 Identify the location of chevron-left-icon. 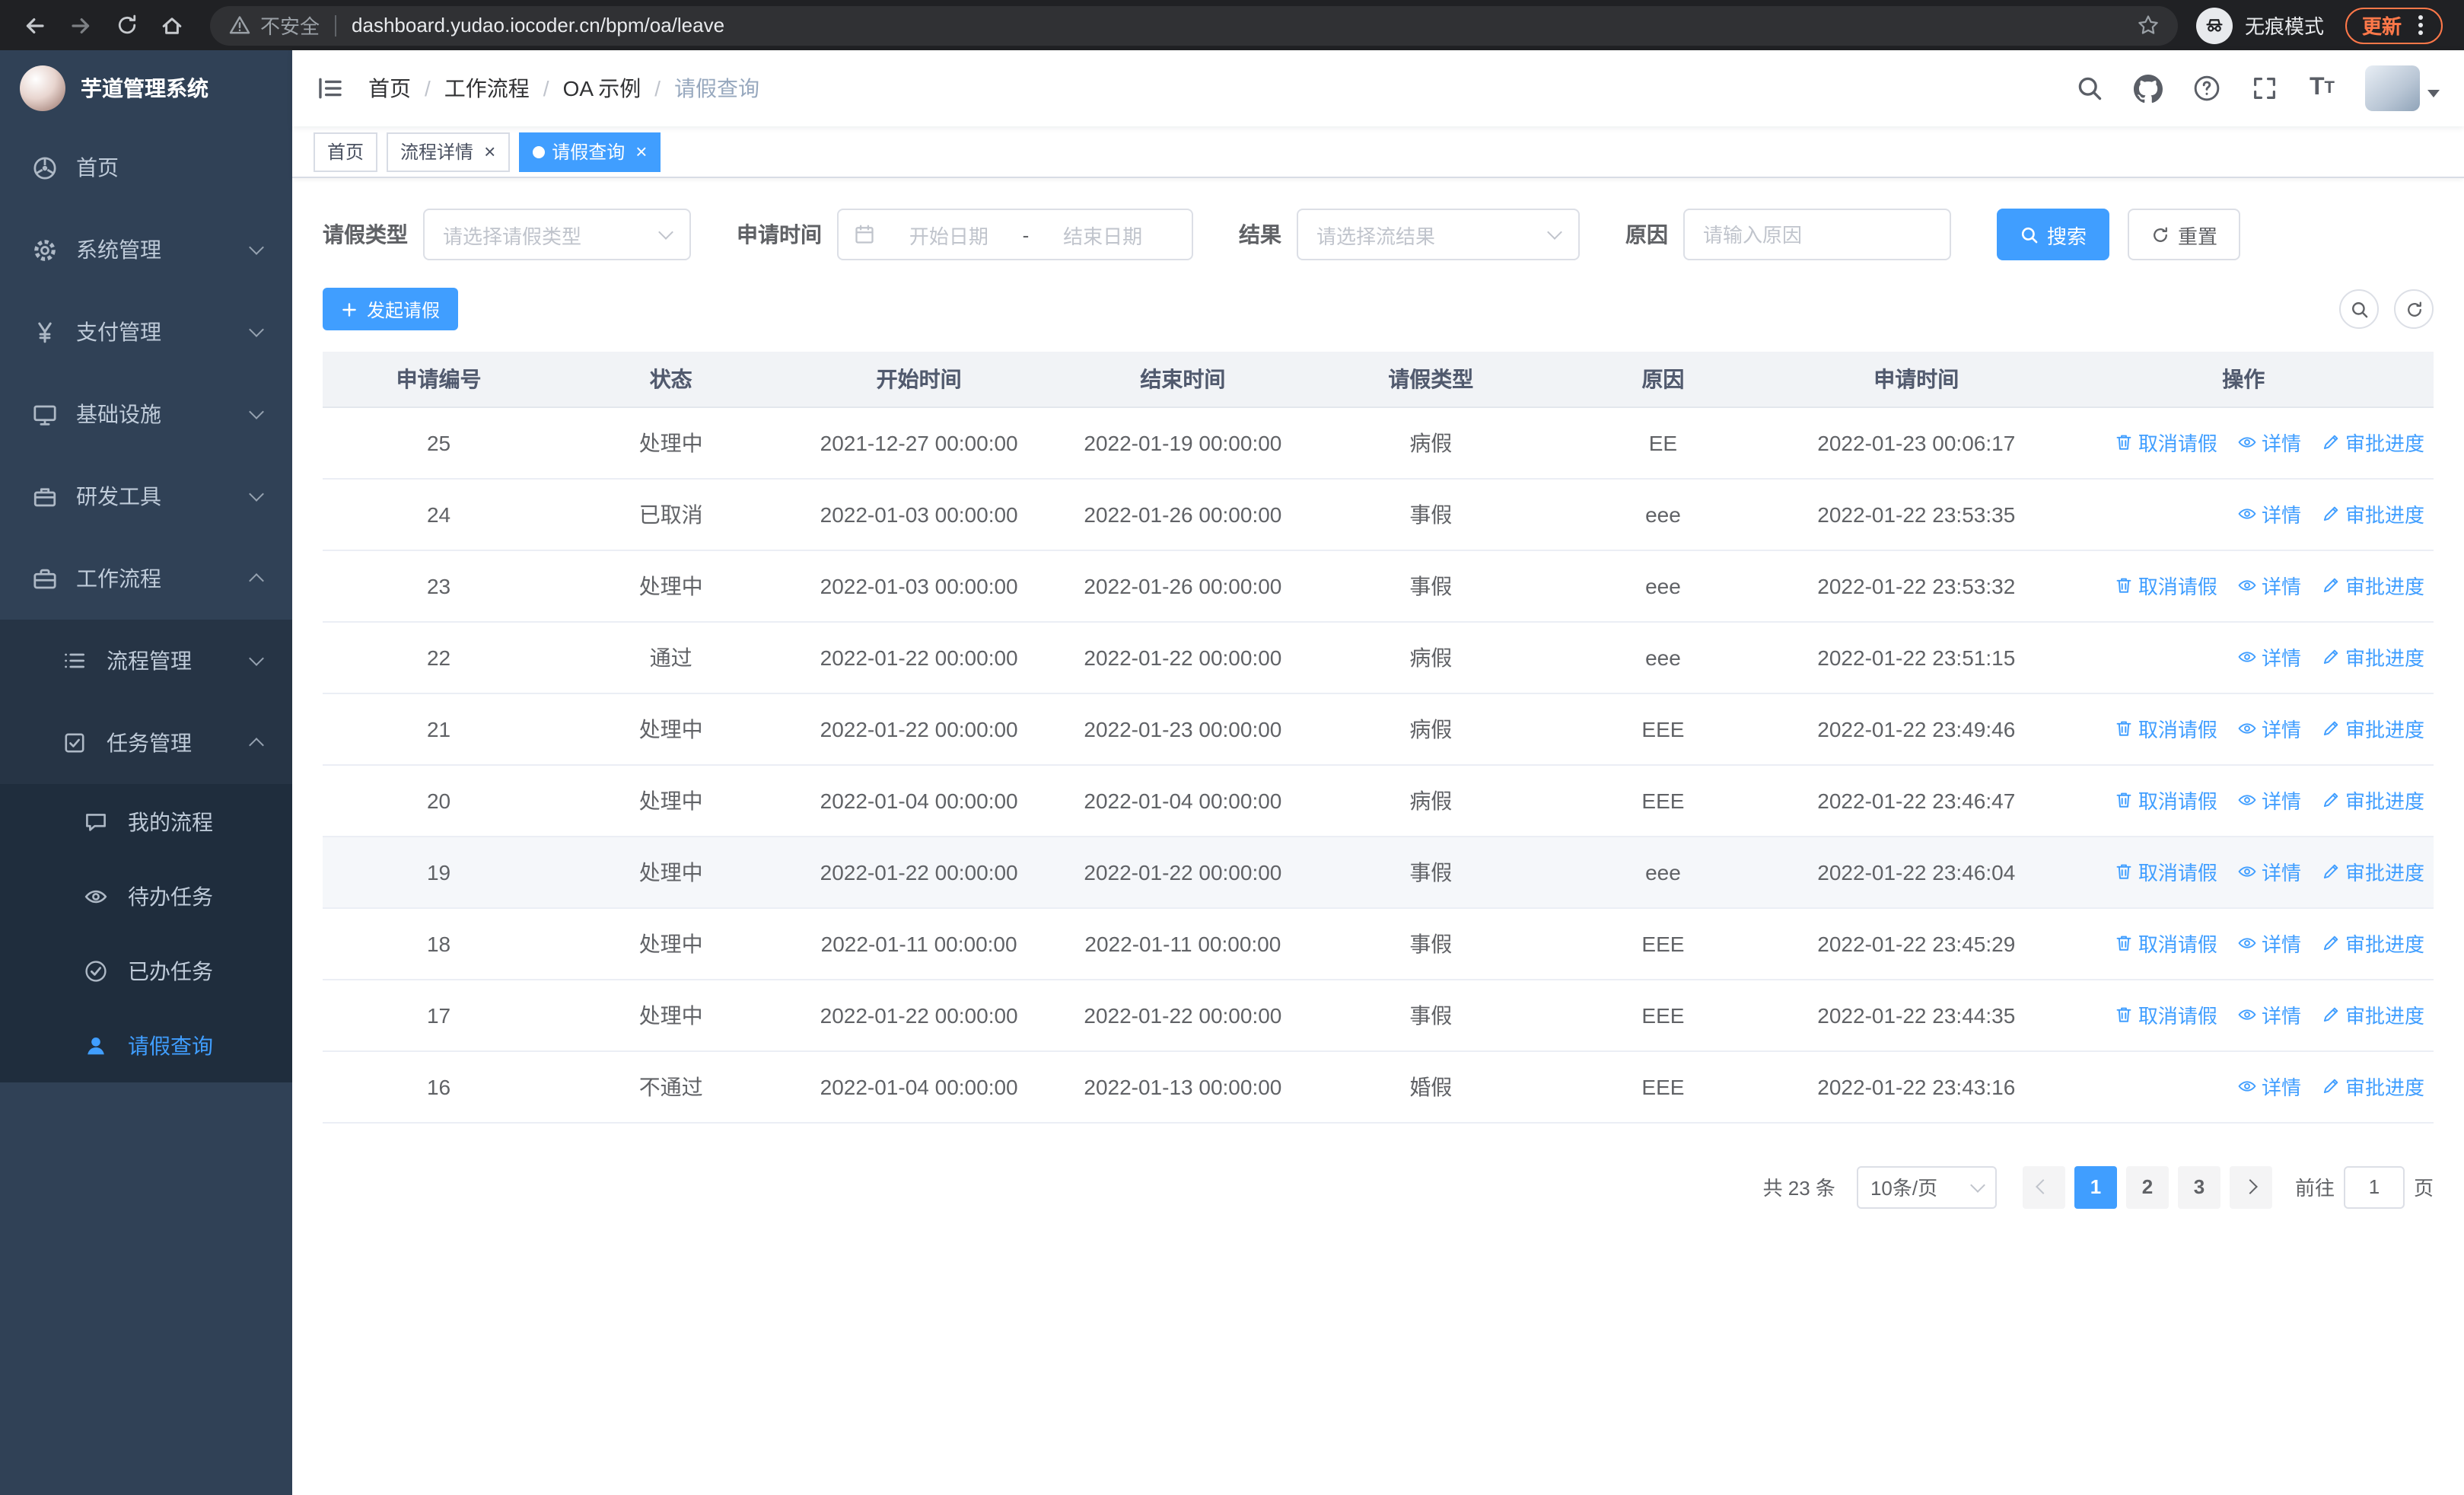
(2044, 1187).